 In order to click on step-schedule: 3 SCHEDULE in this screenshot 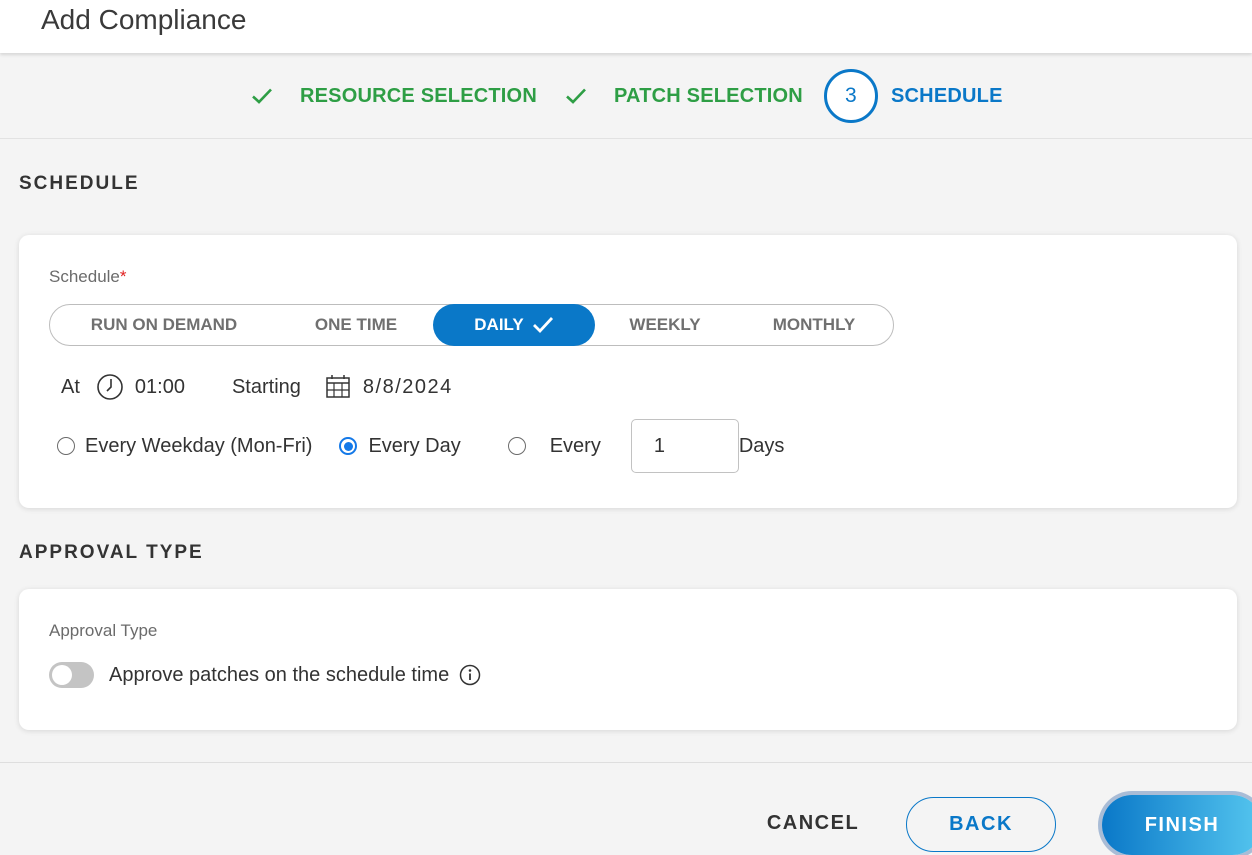, I will do `click(913, 96)`.